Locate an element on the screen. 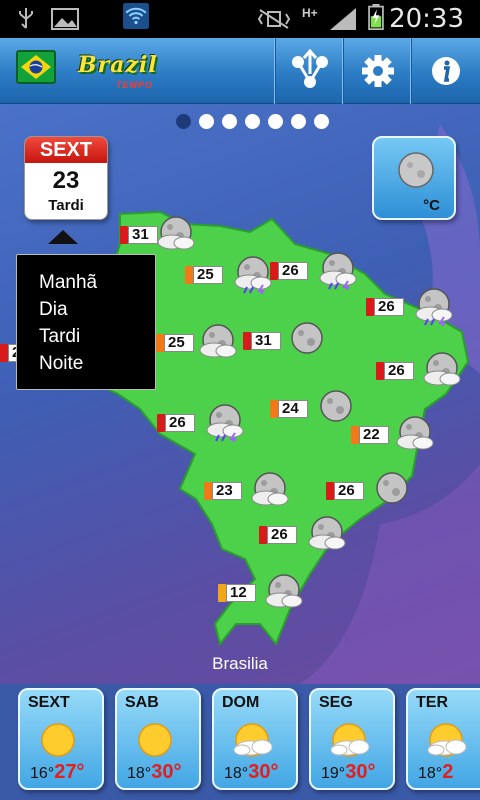 This screenshot has width=480, height=800. app-logo: Brazil is located at coordinates (118, 65).